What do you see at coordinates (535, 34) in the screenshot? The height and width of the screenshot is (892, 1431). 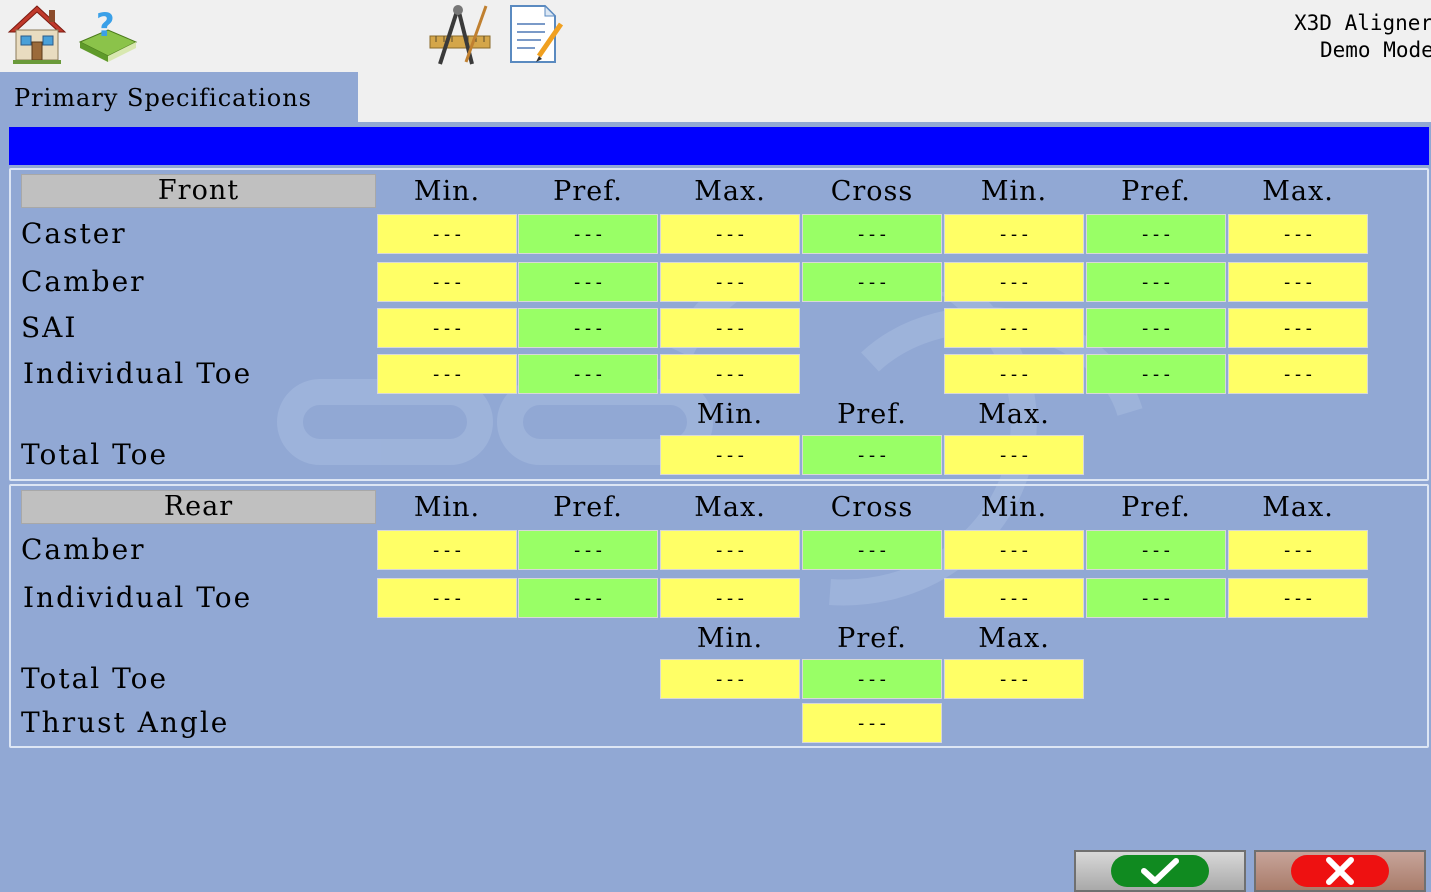 I see `notepad-edit-icon` at bounding box center [535, 34].